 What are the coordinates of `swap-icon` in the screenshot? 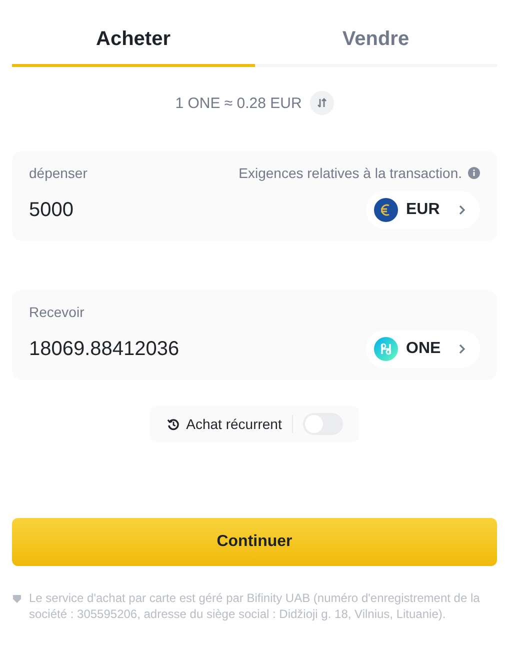 It's located at (321, 103).